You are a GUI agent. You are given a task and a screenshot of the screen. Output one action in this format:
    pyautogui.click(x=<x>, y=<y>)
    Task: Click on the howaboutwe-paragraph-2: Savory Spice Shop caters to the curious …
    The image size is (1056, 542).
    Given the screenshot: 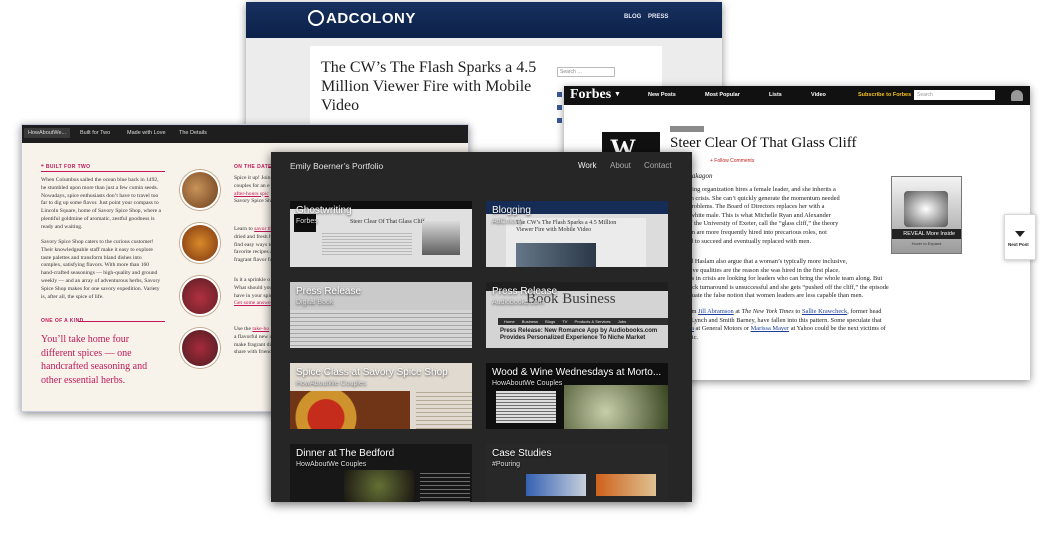 What is the action you would take?
    pyautogui.click(x=101, y=269)
    